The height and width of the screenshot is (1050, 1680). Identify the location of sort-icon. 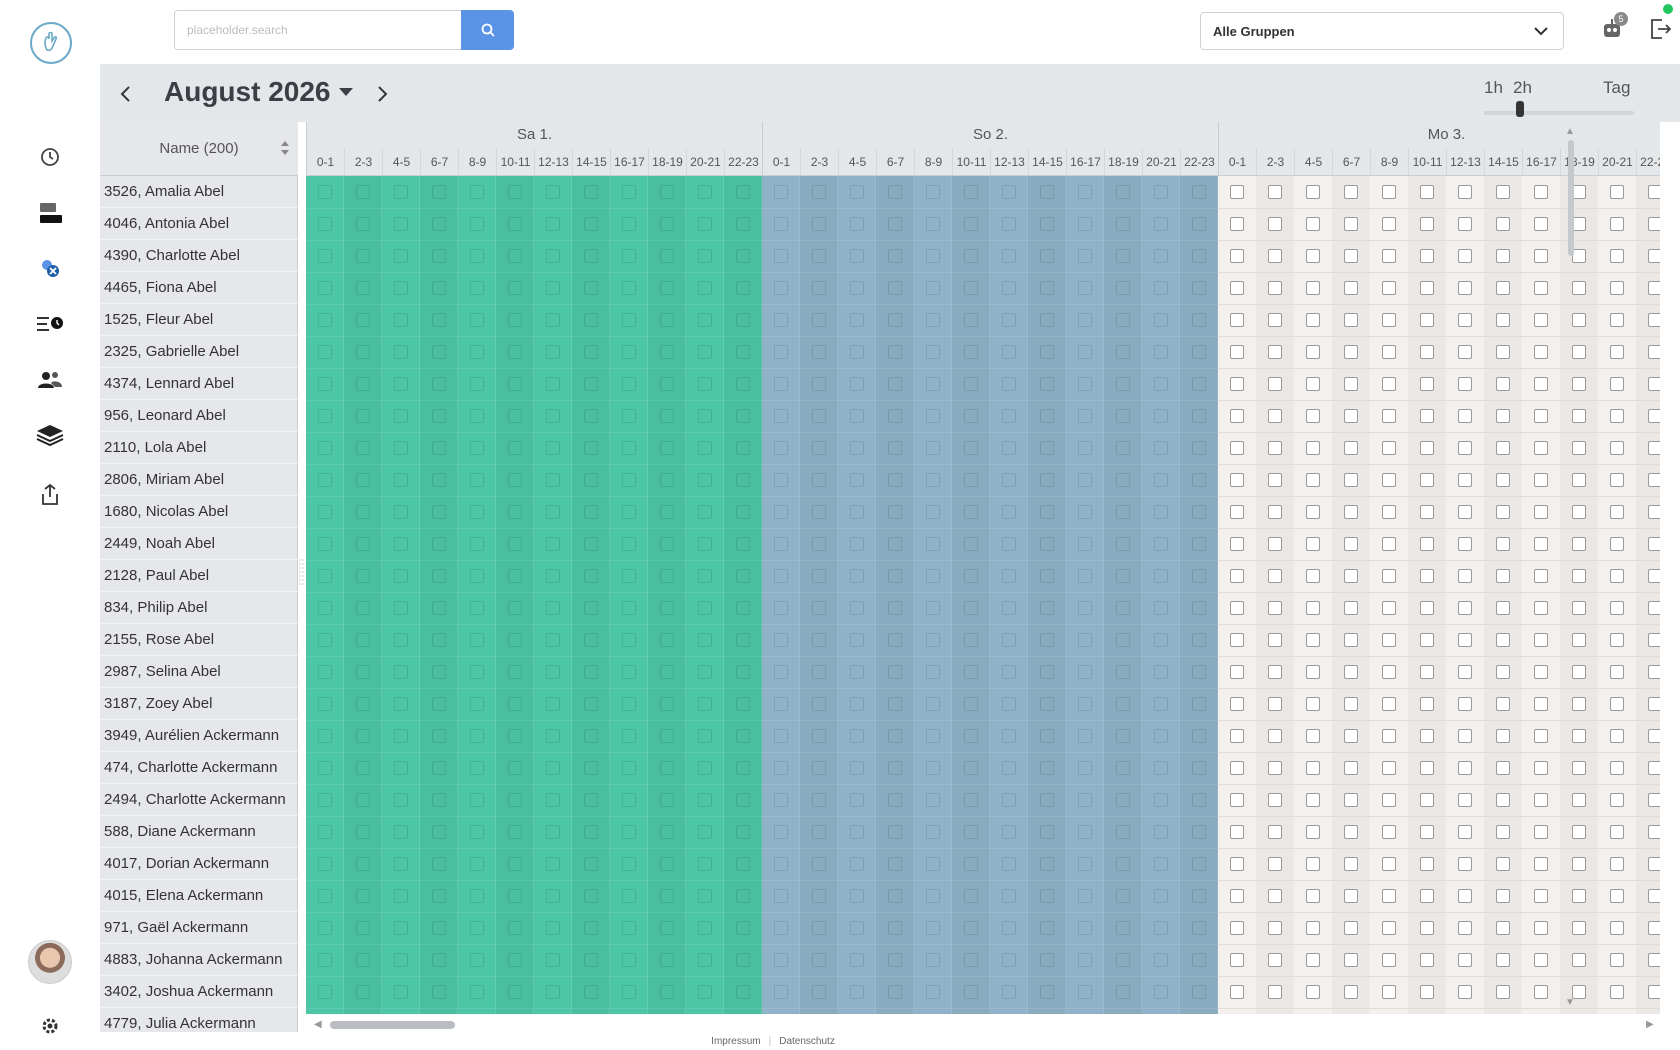
(285, 148).